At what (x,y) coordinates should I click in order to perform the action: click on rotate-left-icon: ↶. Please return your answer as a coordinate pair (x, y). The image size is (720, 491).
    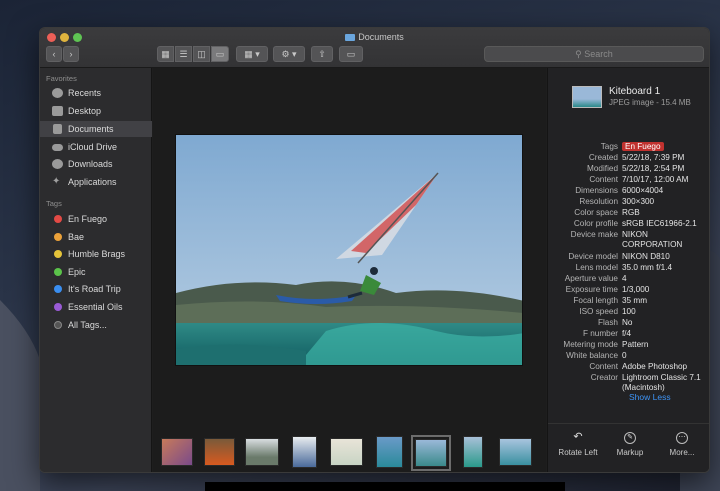
    Looking at the image, I should click on (578, 437).